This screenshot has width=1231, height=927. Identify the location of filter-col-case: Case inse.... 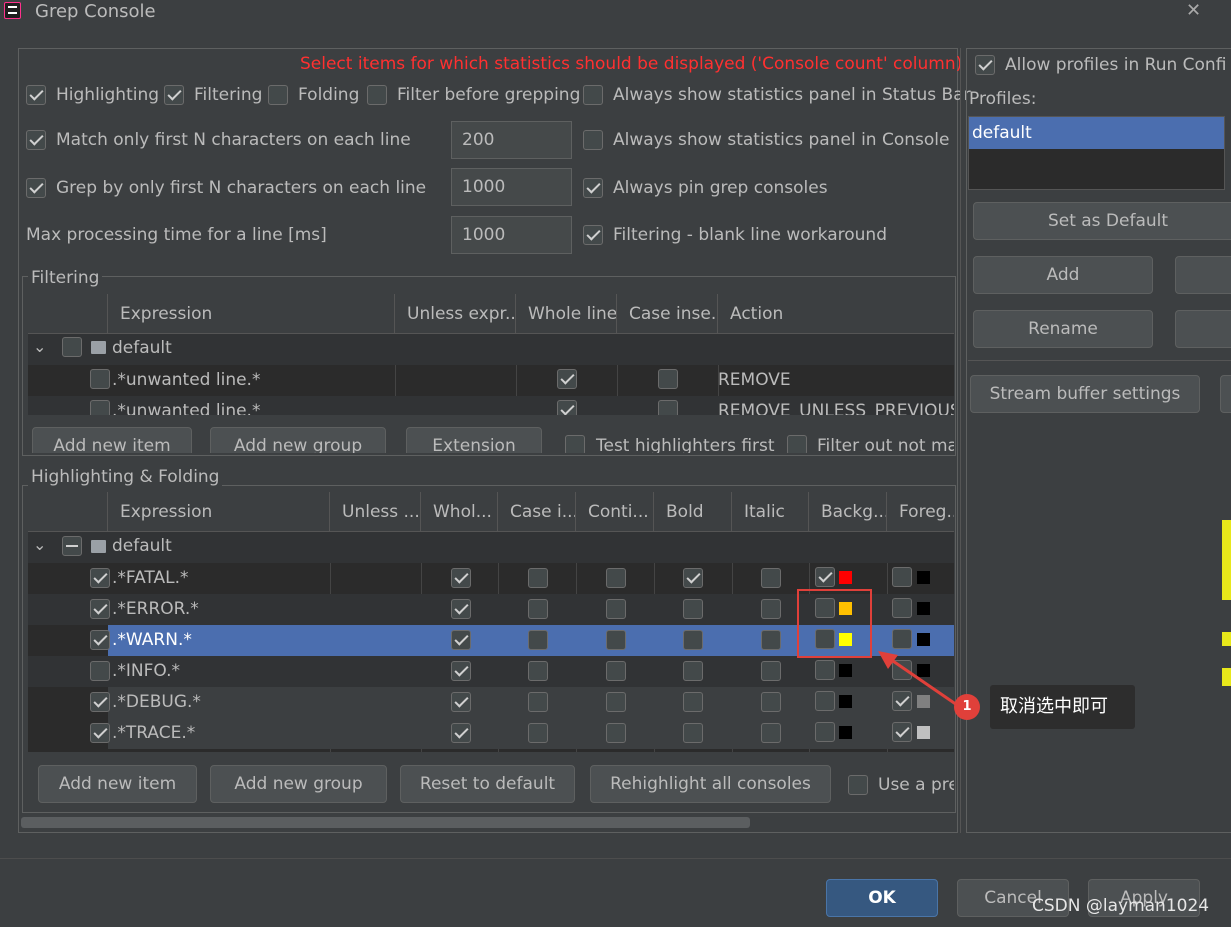
(667, 314).